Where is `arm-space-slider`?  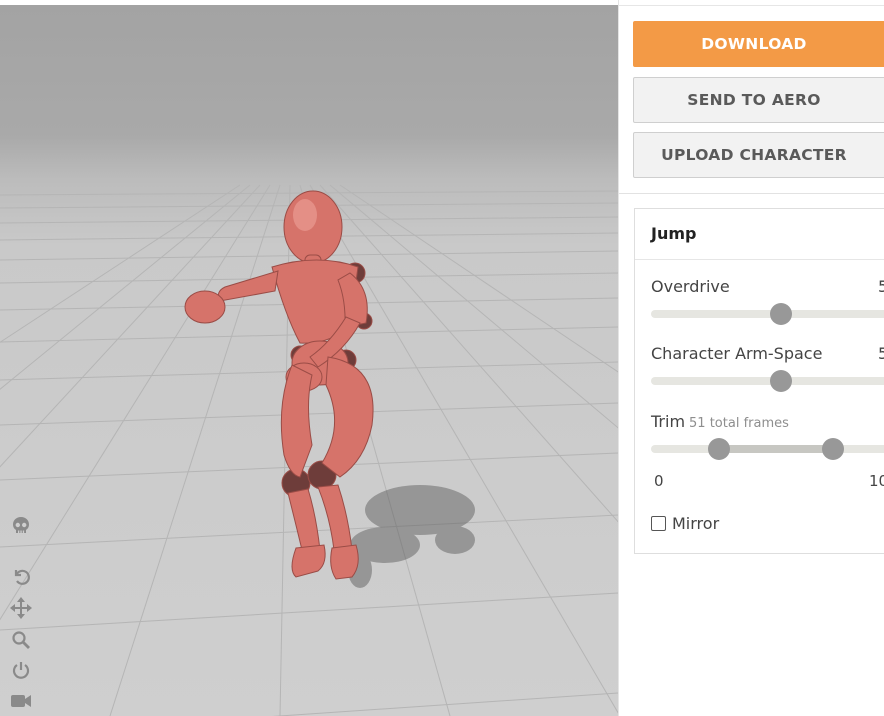
arm-space-slider is located at coordinates (767, 381).